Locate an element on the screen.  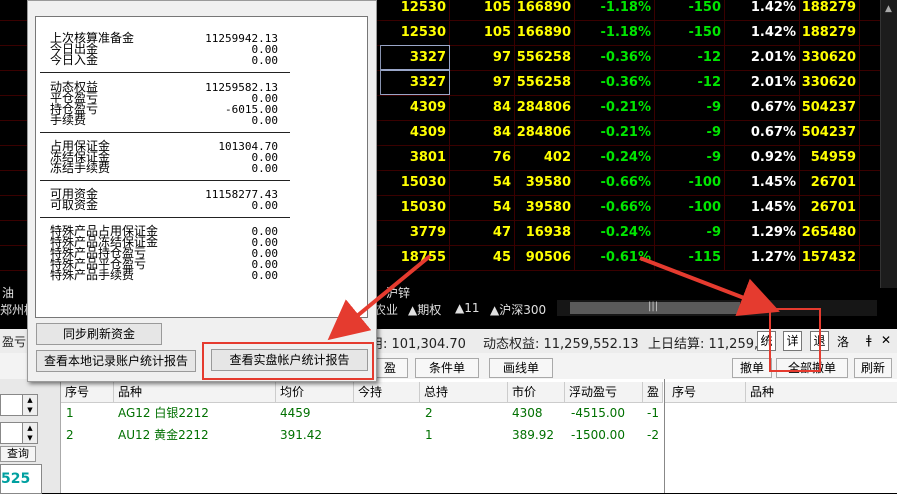
arrow-to-report-button is located at coordinates (379, 297).